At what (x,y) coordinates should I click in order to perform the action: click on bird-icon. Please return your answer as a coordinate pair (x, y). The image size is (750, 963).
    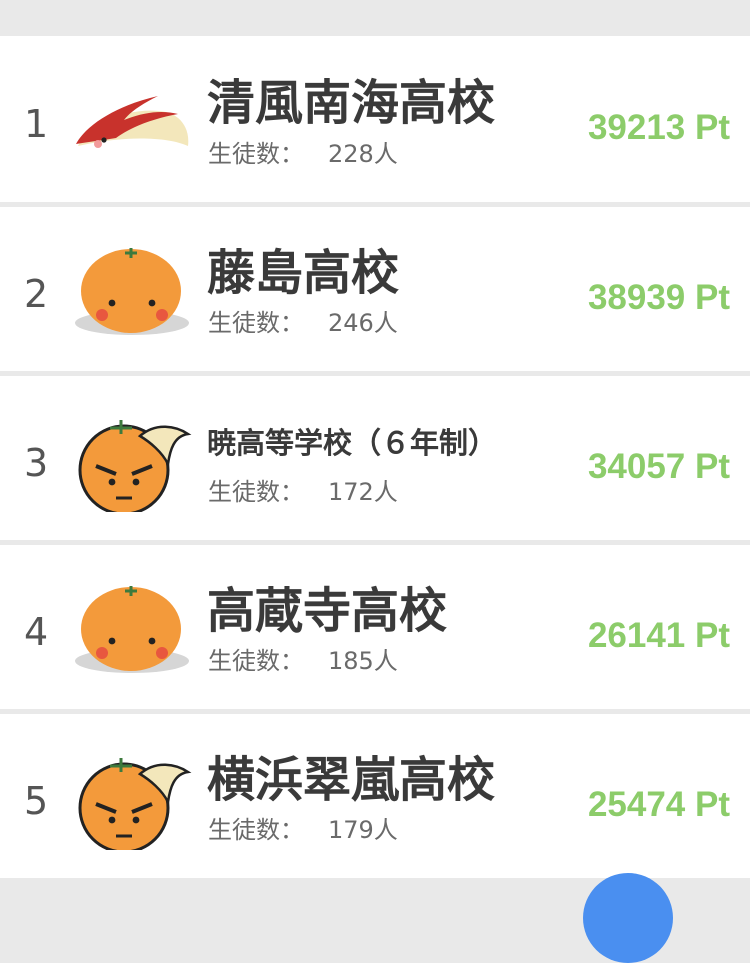
    Looking at the image, I should click on (132, 122).